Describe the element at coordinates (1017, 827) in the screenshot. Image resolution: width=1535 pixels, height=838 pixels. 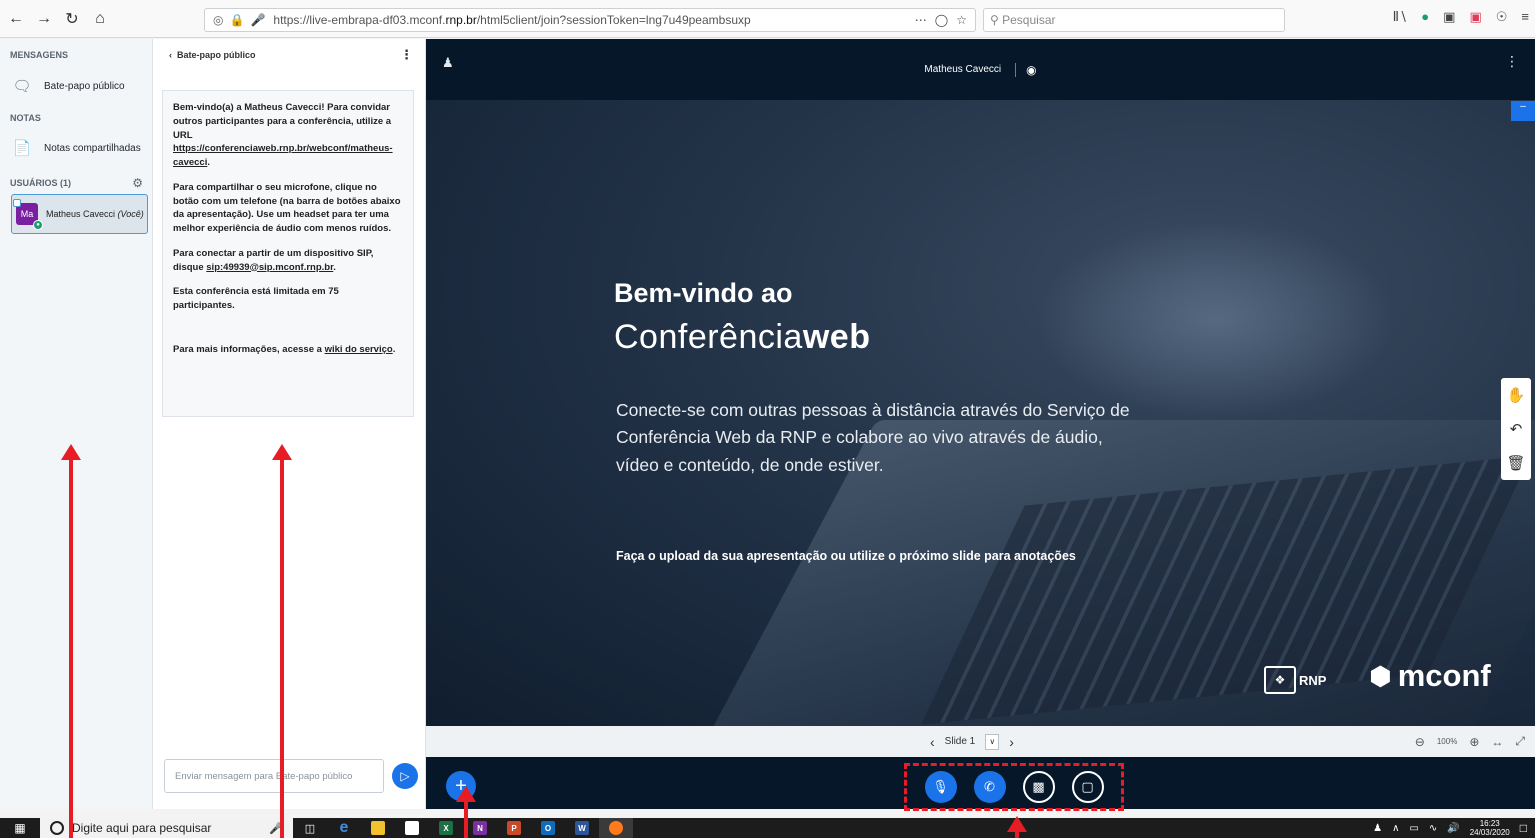
I see `annotation-arrow-media-controls` at that location.